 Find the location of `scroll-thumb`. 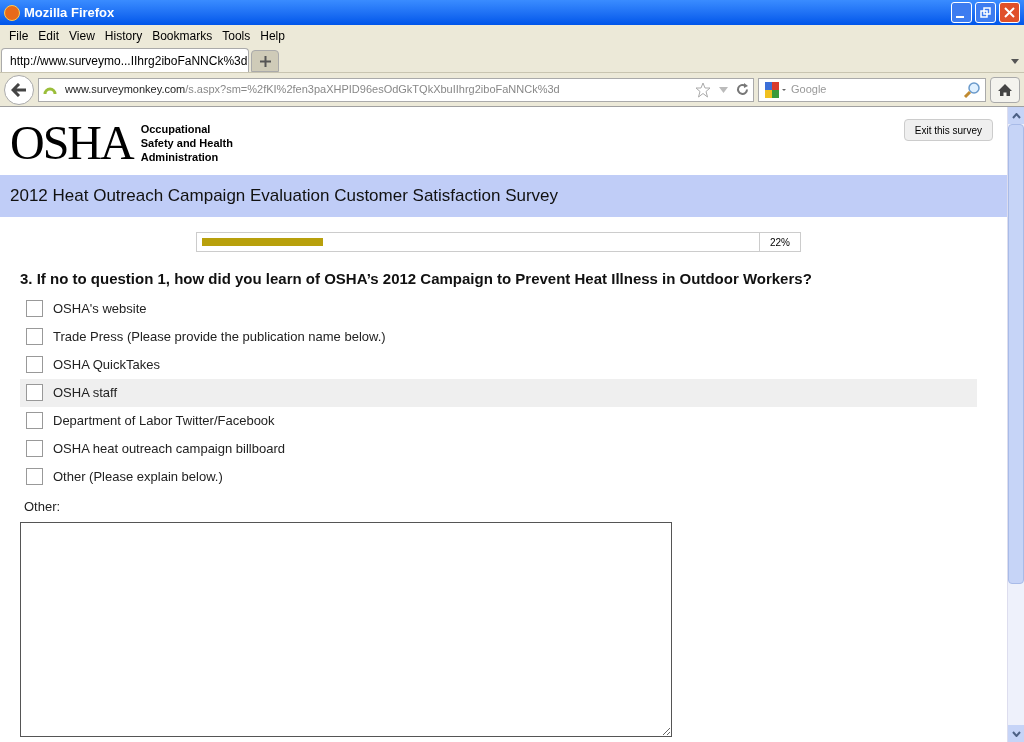

scroll-thumb is located at coordinates (1016, 354).